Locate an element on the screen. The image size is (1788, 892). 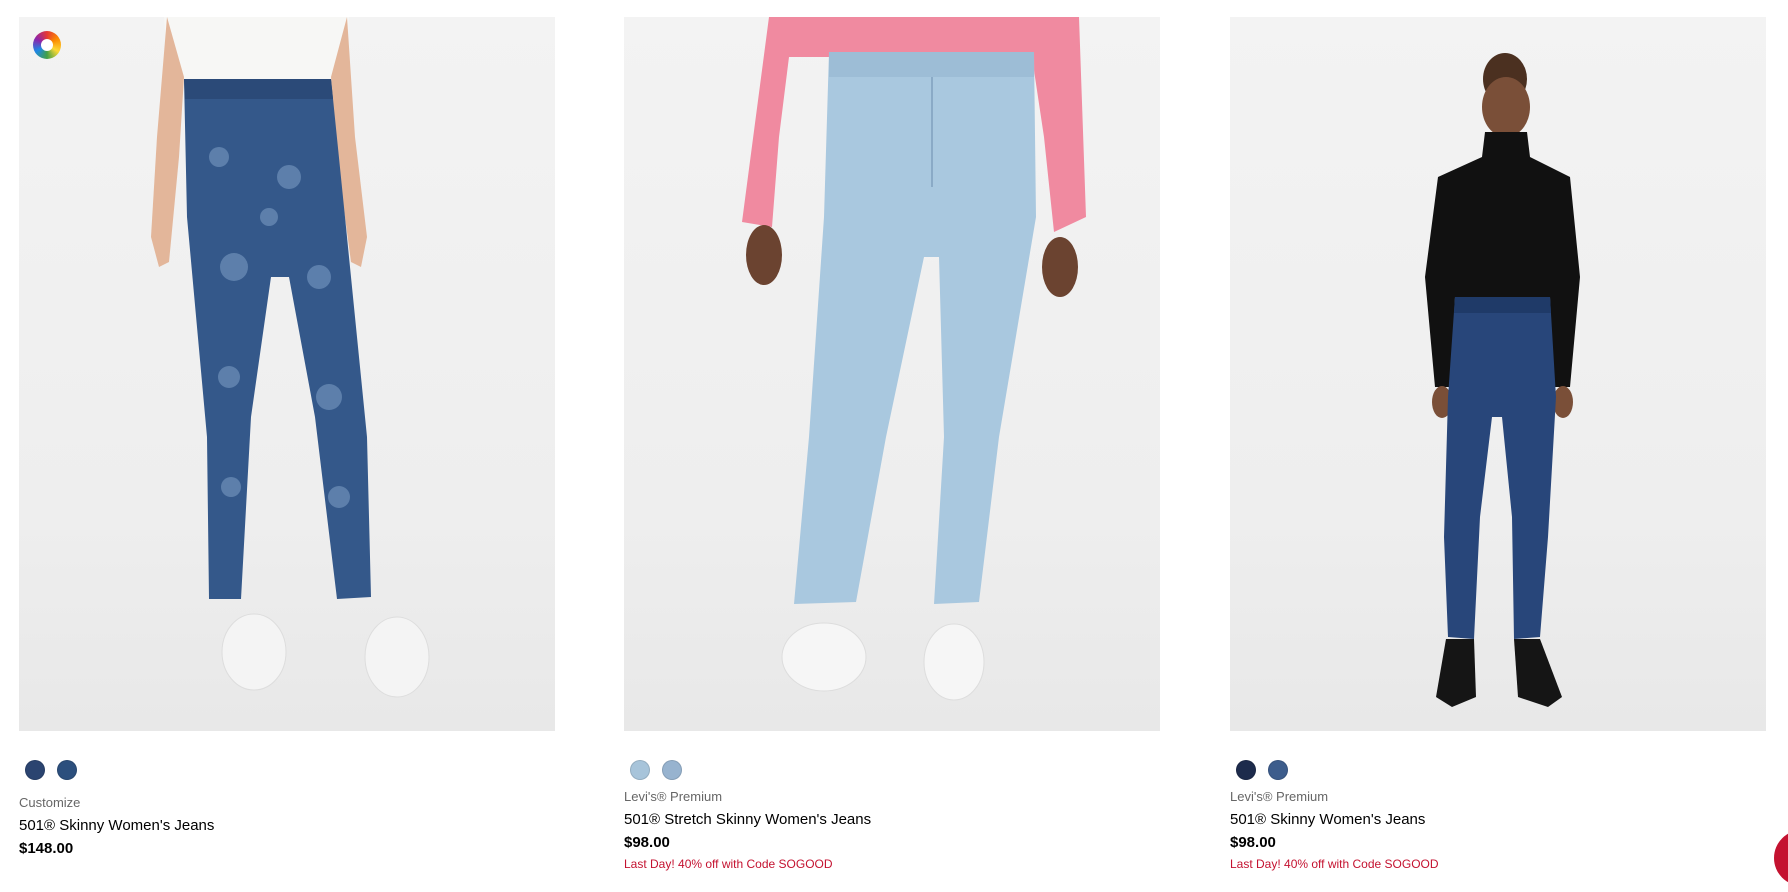
product-photo-dark-wash-jeans is located at coordinates (1502, 380).